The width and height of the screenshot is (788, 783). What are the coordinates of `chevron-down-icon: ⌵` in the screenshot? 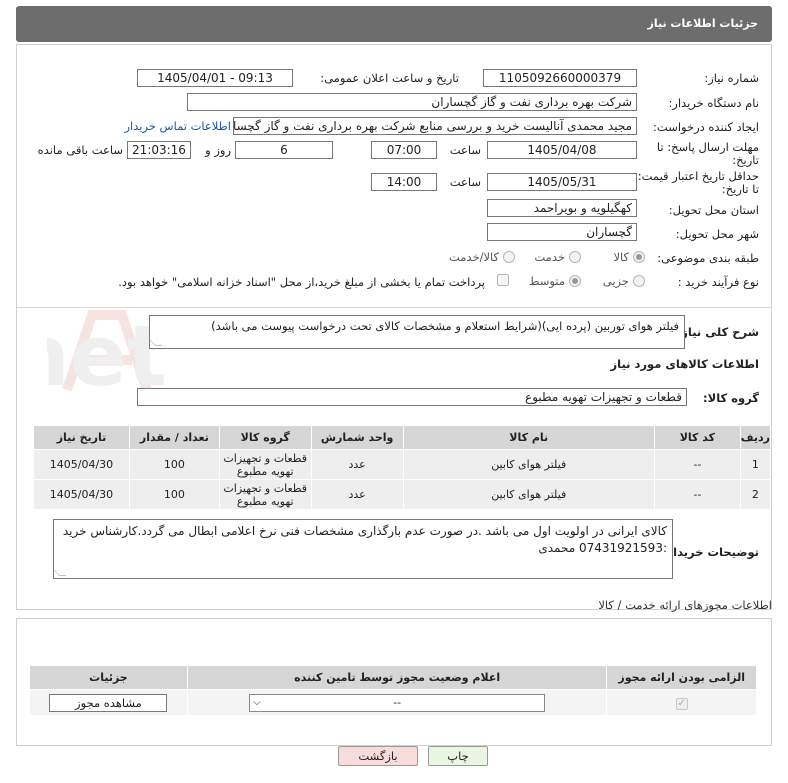 It's located at (257, 702).